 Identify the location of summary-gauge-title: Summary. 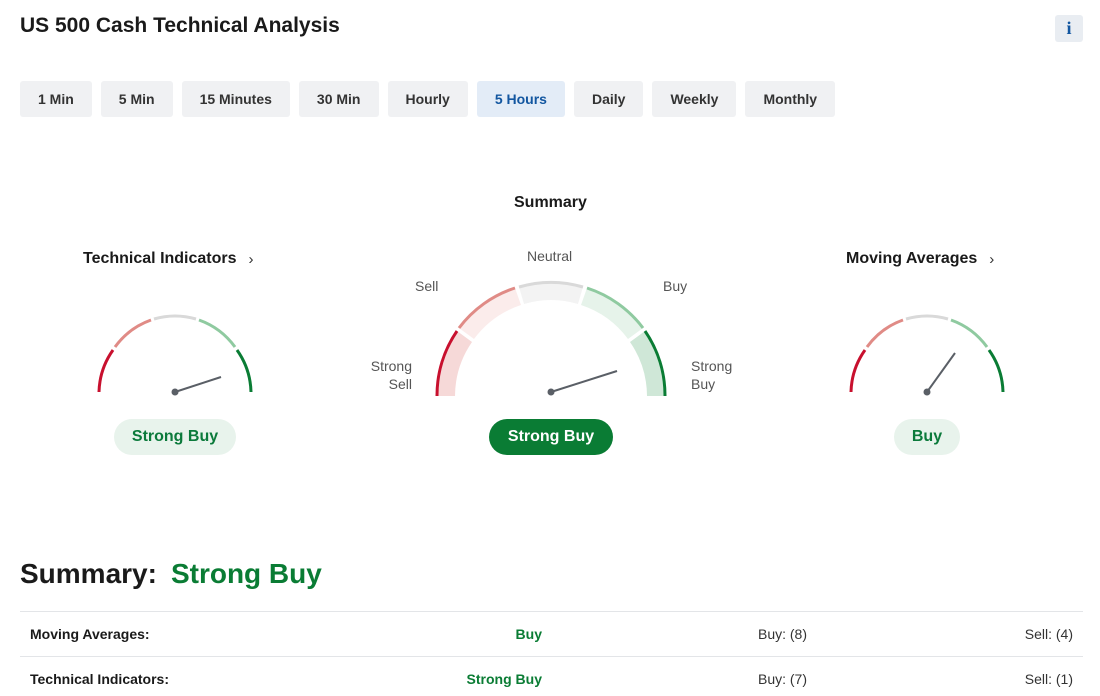
(550, 202).